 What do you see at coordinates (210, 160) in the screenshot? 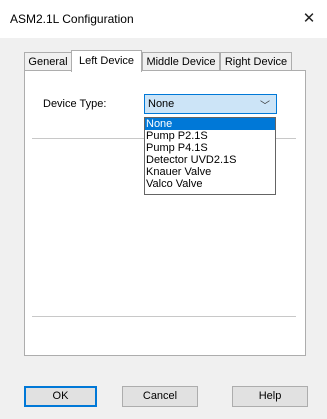
I see `option-detector-uvd2-1s: Detector UVD2.1S` at bounding box center [210, 160].